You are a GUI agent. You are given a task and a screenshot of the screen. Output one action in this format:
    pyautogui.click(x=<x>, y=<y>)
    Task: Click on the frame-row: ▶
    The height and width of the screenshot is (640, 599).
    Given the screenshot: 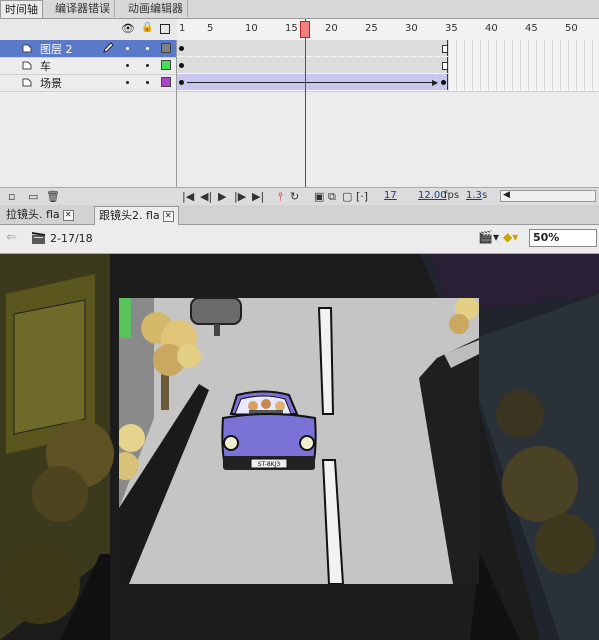 What is the action you would take?
    pyautogui.click(x=388, y=83)
    